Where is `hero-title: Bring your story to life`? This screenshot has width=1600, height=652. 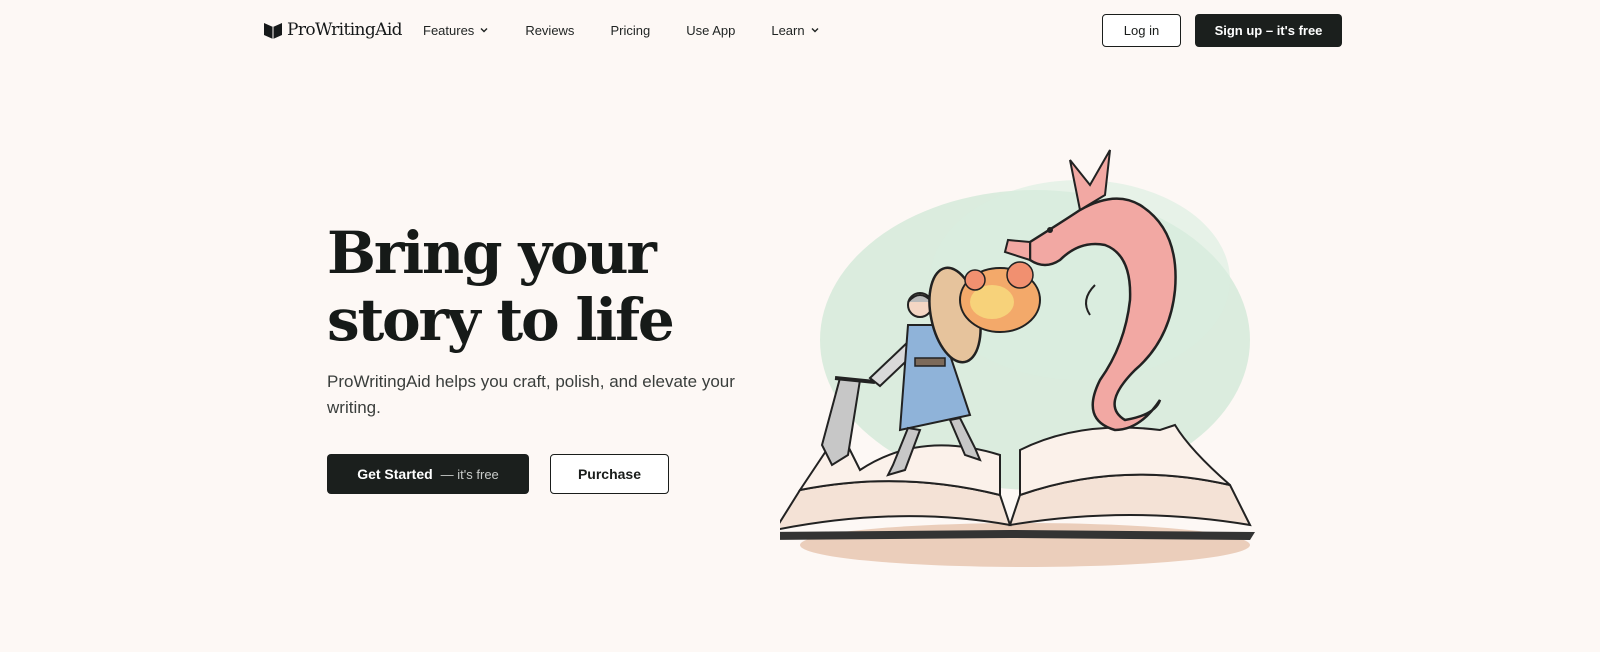 hero-title: Bring your story to life is located at coordinates (537, 287).